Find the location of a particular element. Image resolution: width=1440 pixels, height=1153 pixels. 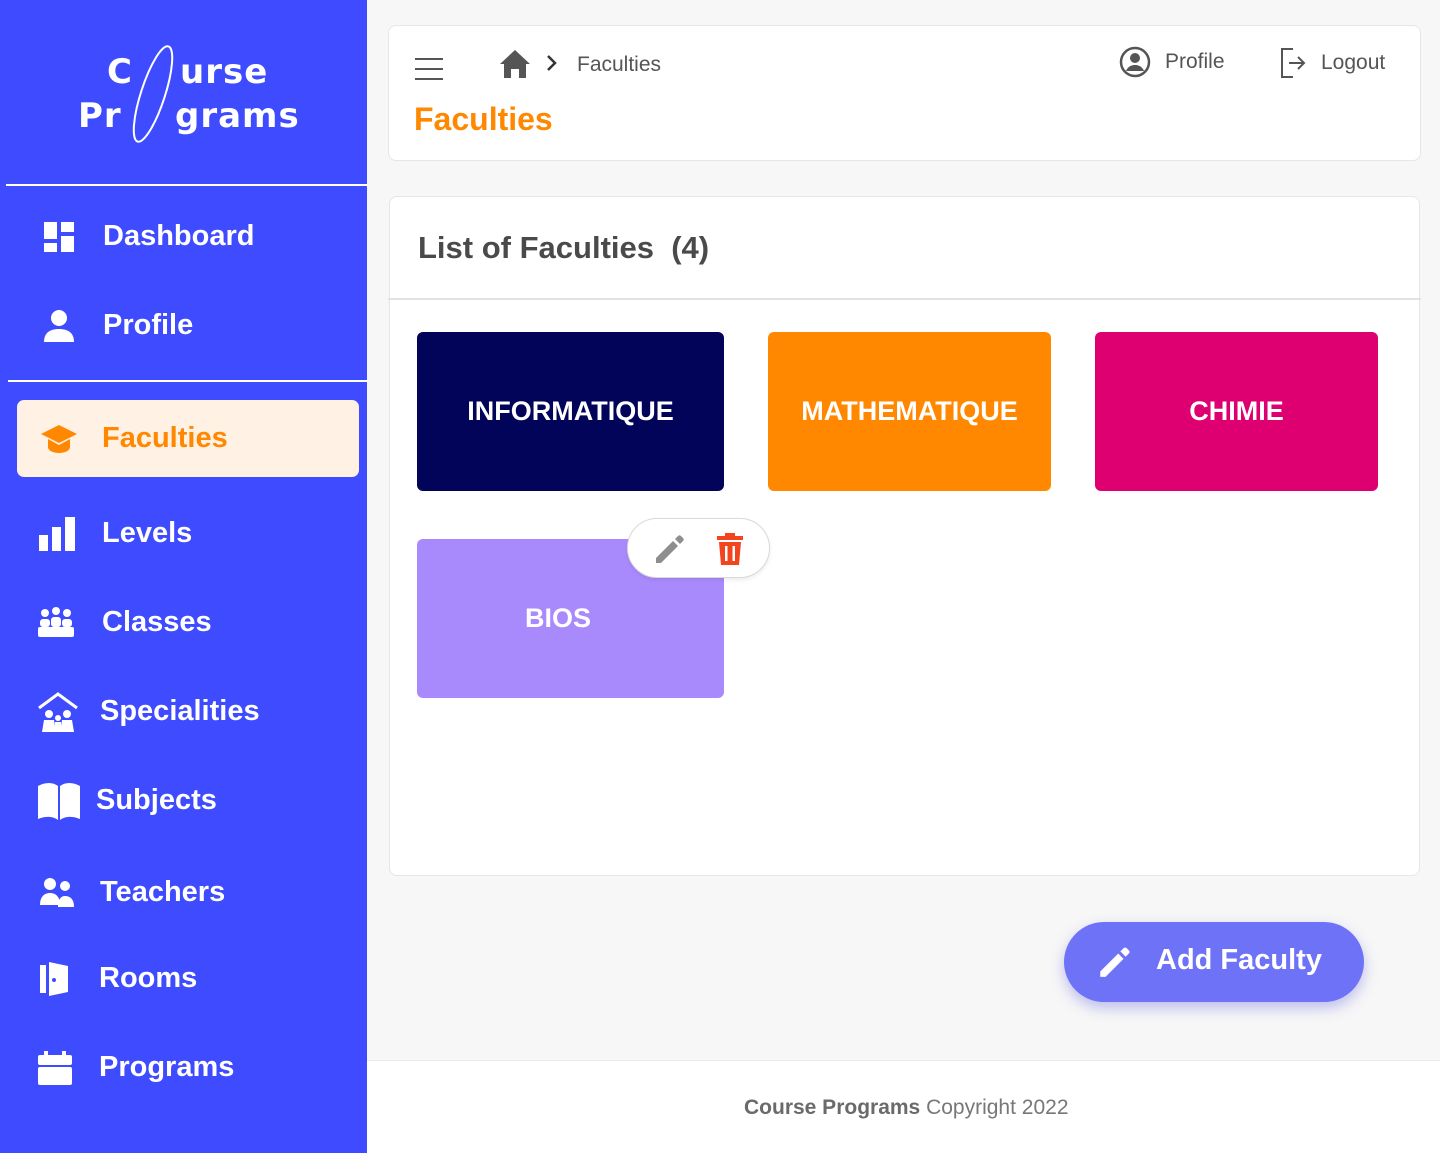

door-icon is located at coordinates (55, 978).